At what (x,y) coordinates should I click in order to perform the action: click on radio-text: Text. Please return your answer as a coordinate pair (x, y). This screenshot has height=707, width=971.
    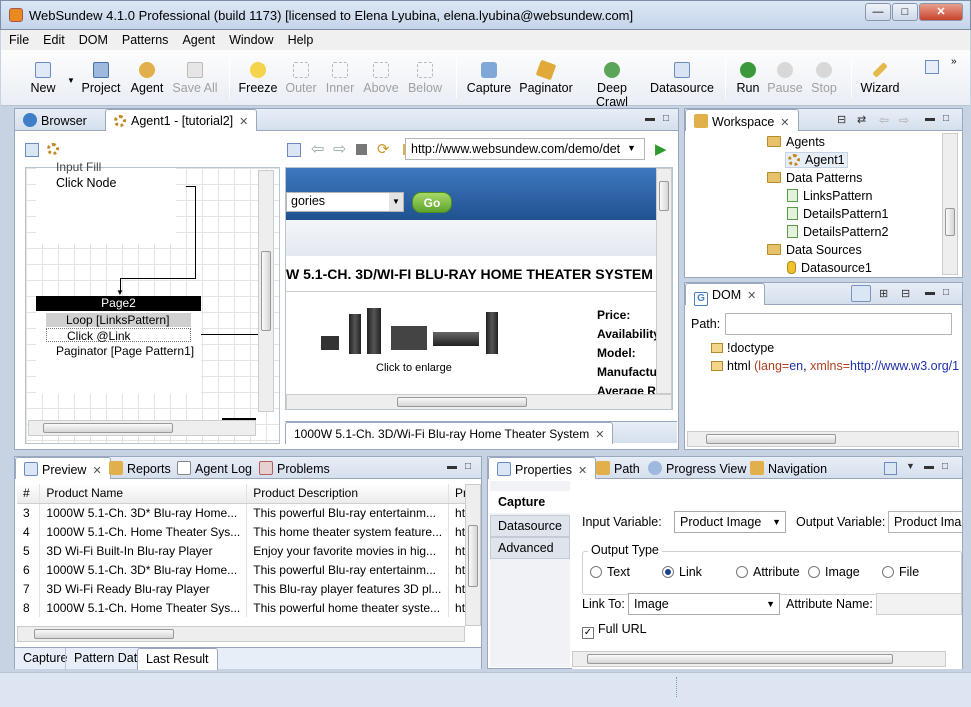
    Looking at the image, I should click on (610, 572).